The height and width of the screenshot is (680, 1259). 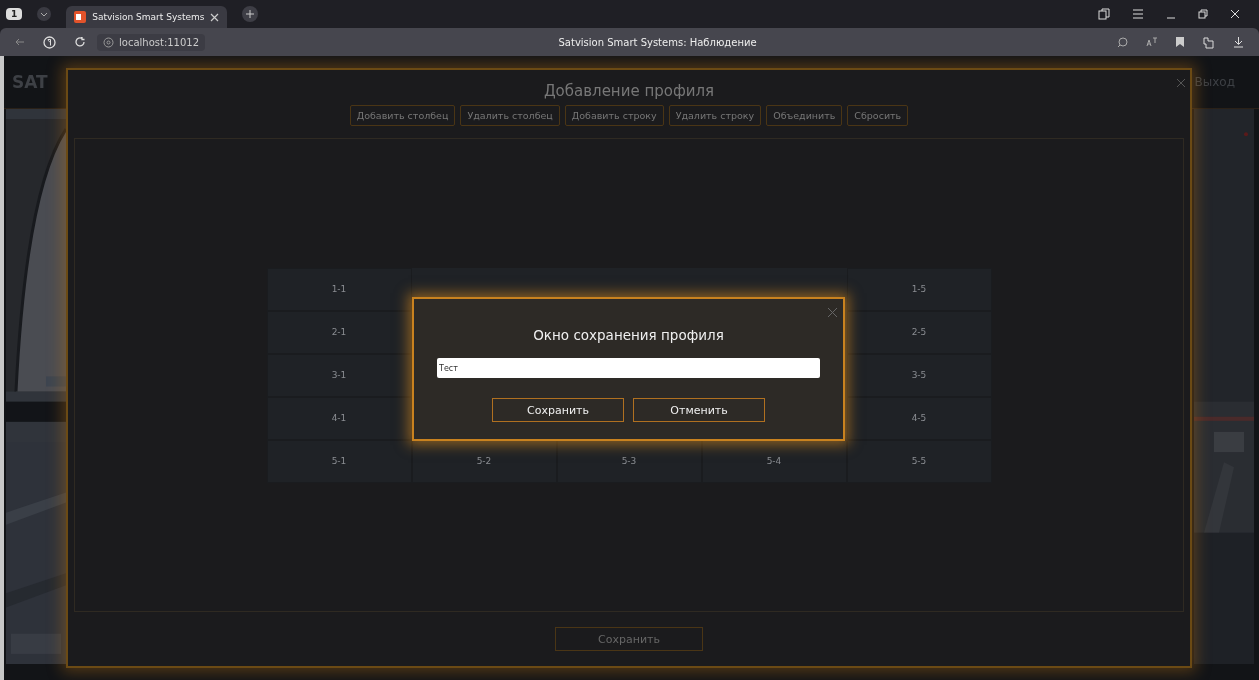 I want to click on address-field: localhost:11012, so click(x=151, y=42).